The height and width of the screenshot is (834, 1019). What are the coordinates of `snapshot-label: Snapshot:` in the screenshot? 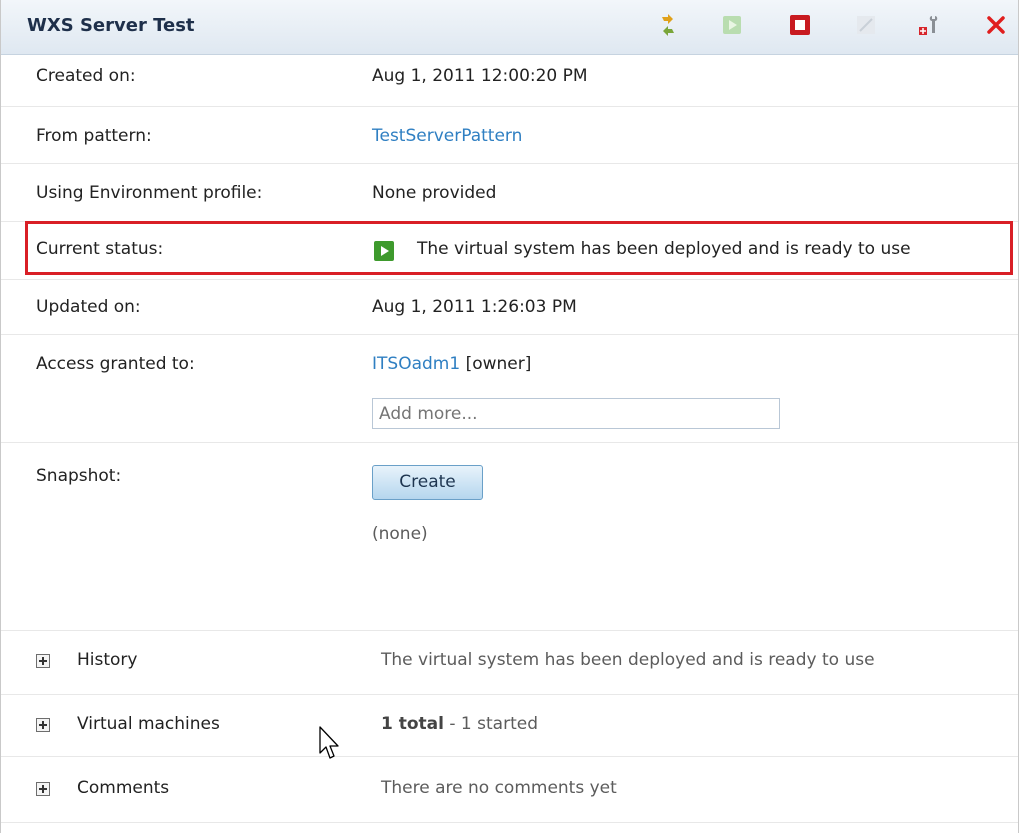 It's located at (79, 476).